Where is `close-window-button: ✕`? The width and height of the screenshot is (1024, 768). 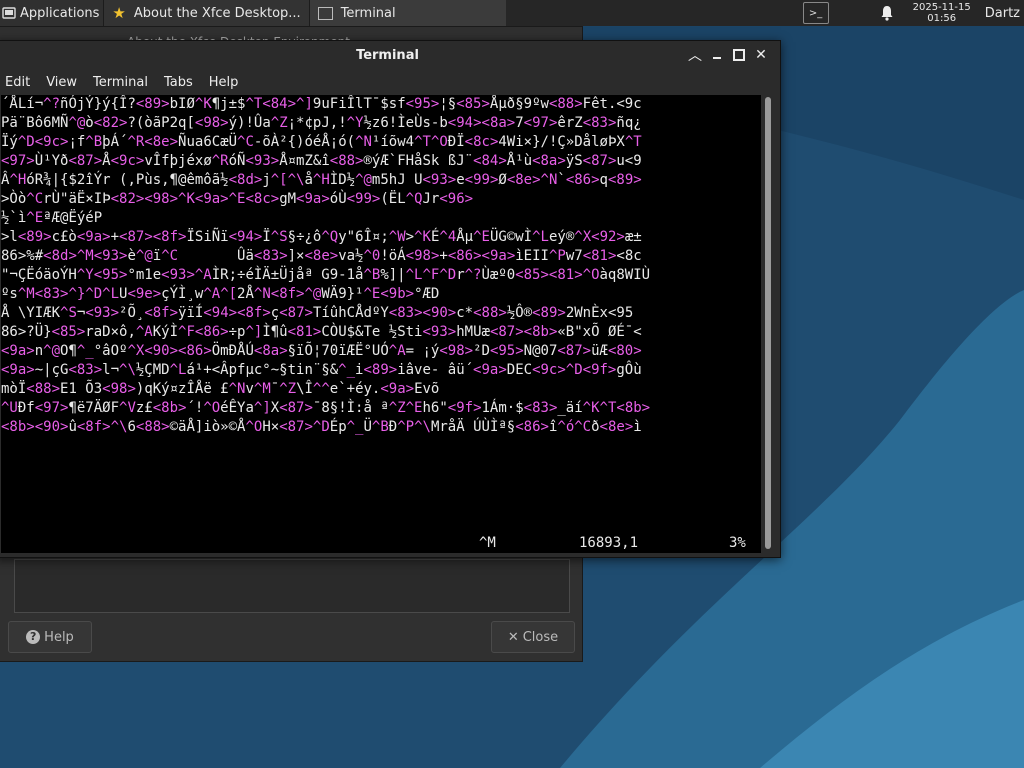 close-window-button: ✕ is located at coordinates (761, 55).